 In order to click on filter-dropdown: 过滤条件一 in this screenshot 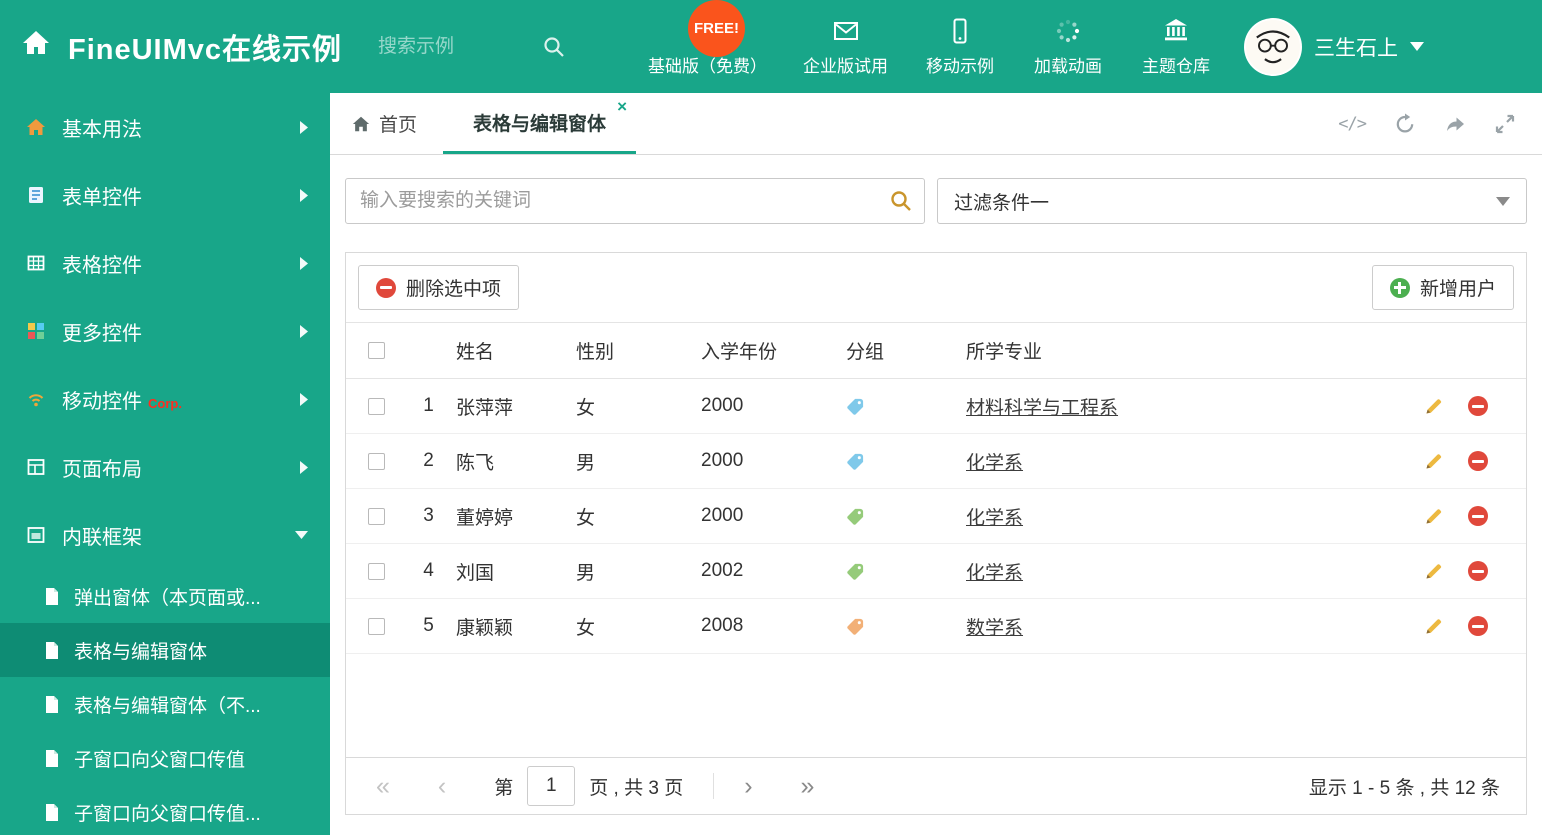, I will do `click(1232, 201)`.